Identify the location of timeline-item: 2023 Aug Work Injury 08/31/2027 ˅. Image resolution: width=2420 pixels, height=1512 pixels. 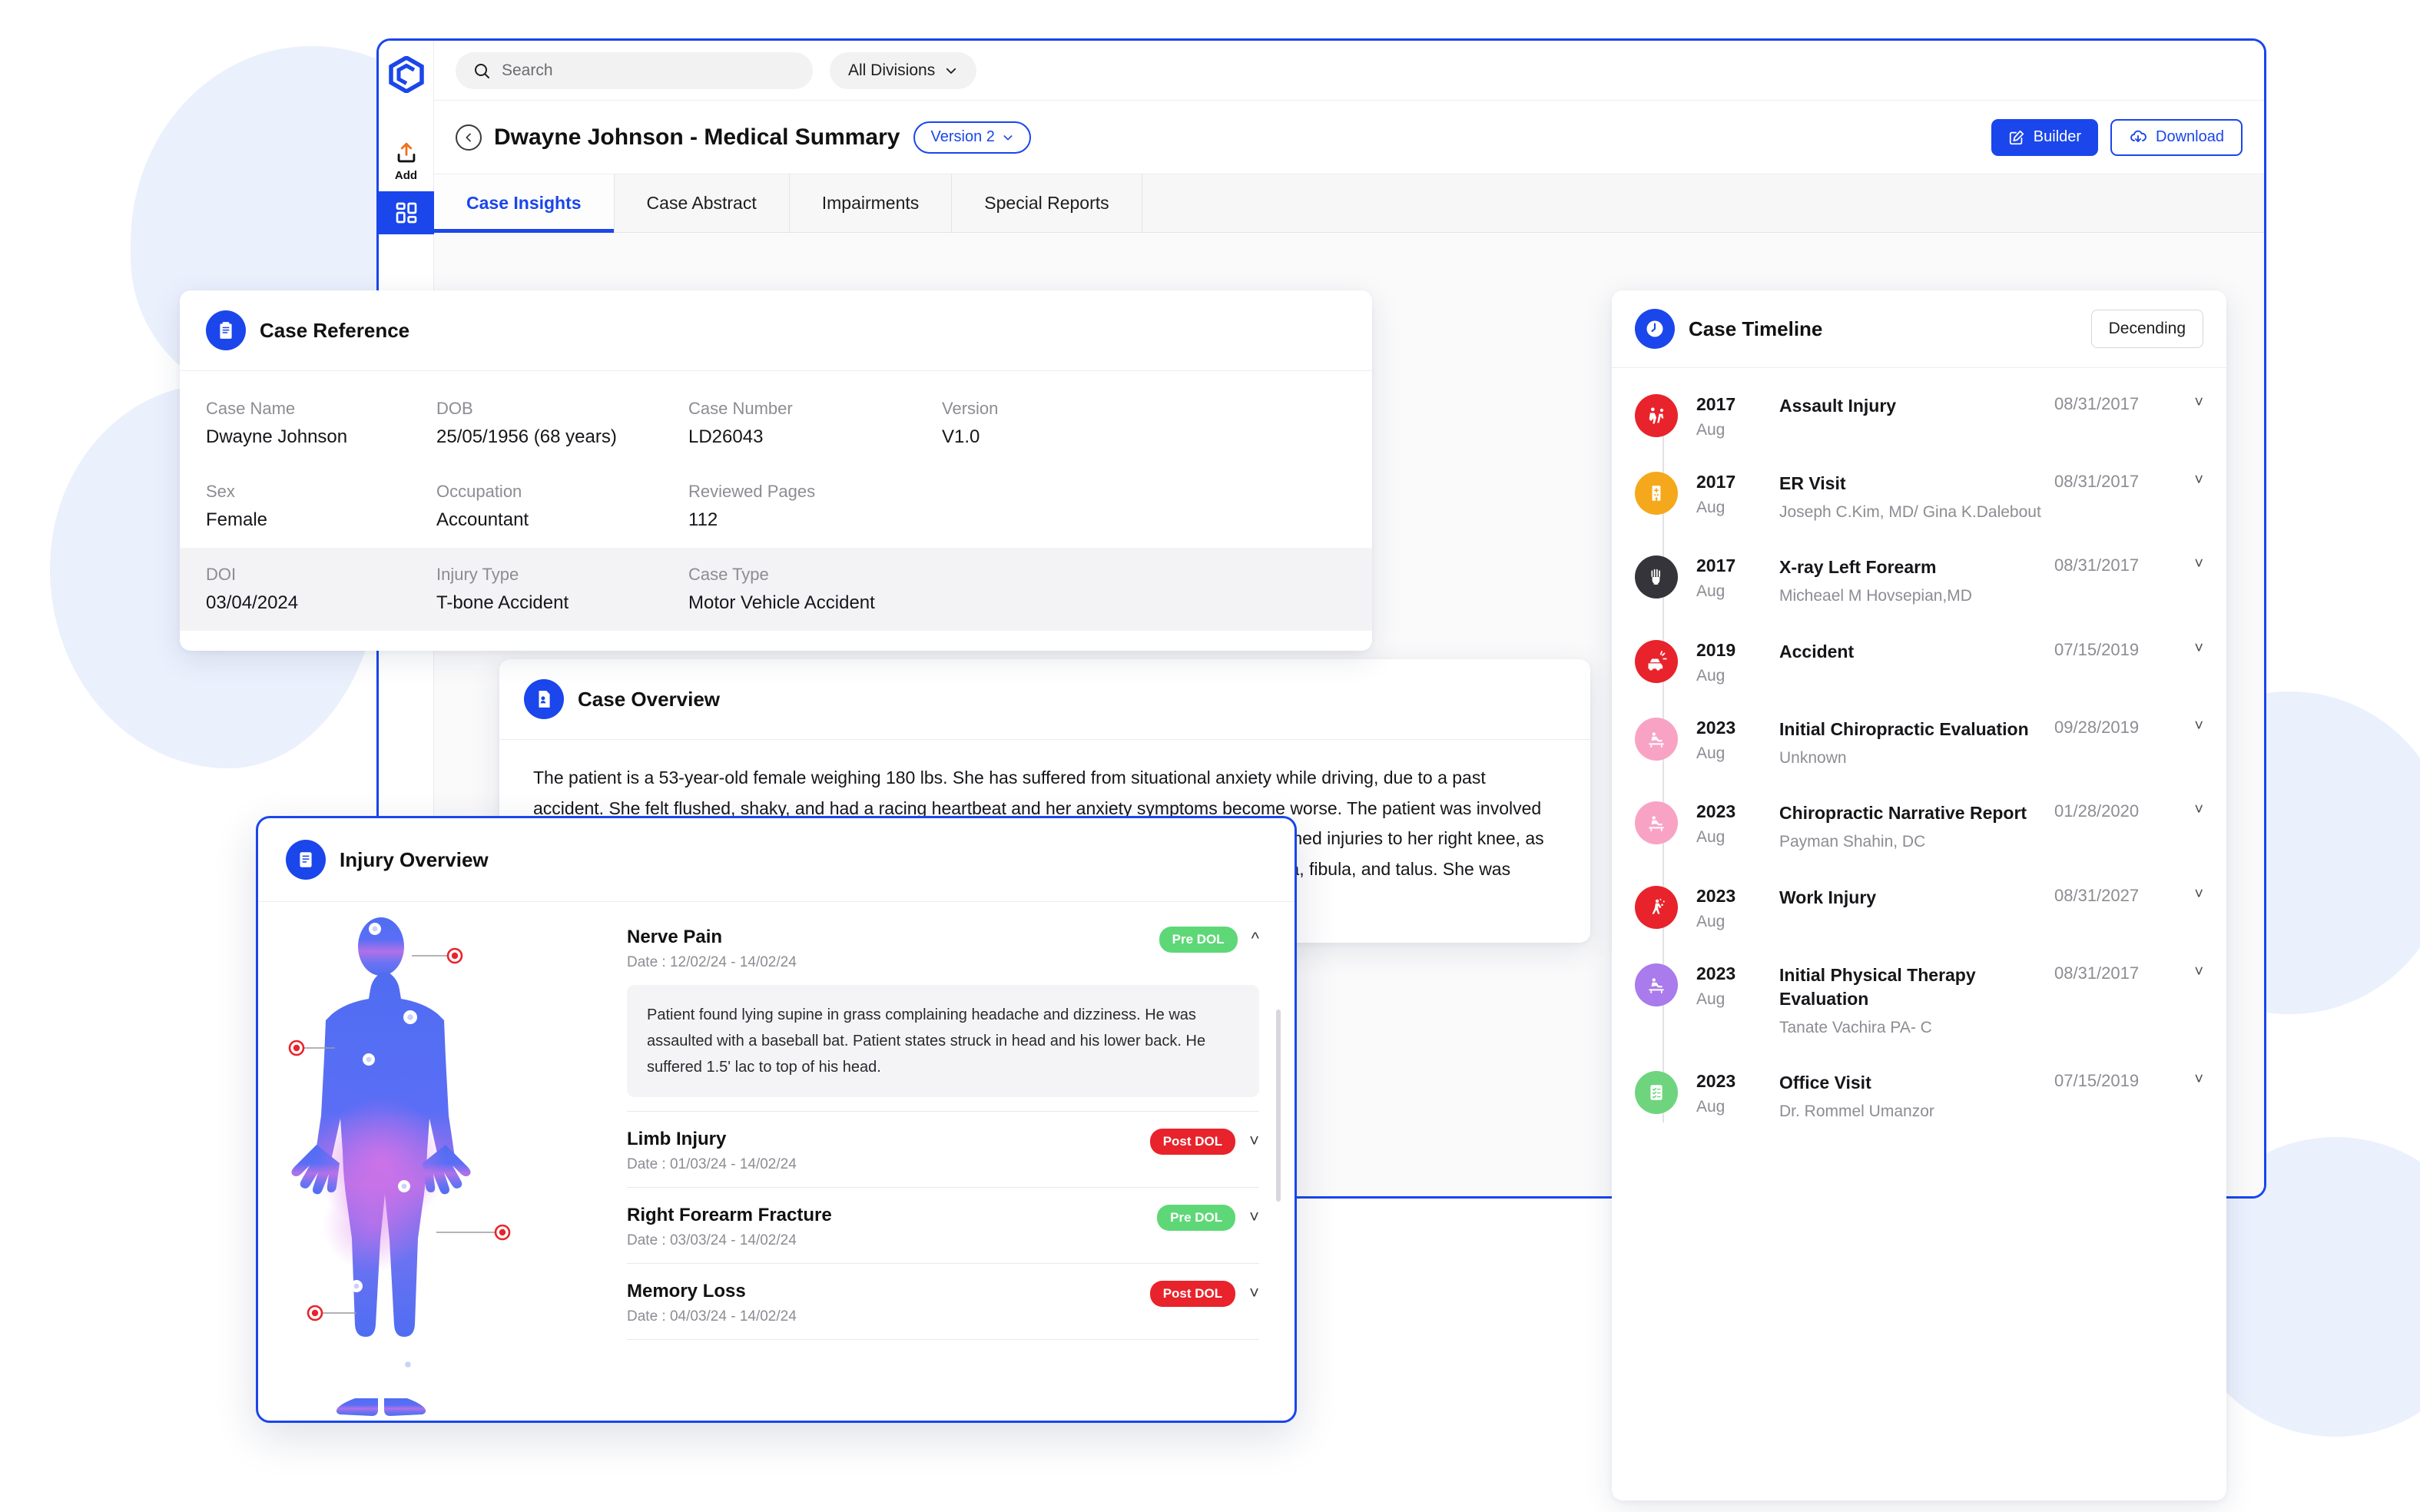
(1919, 908).